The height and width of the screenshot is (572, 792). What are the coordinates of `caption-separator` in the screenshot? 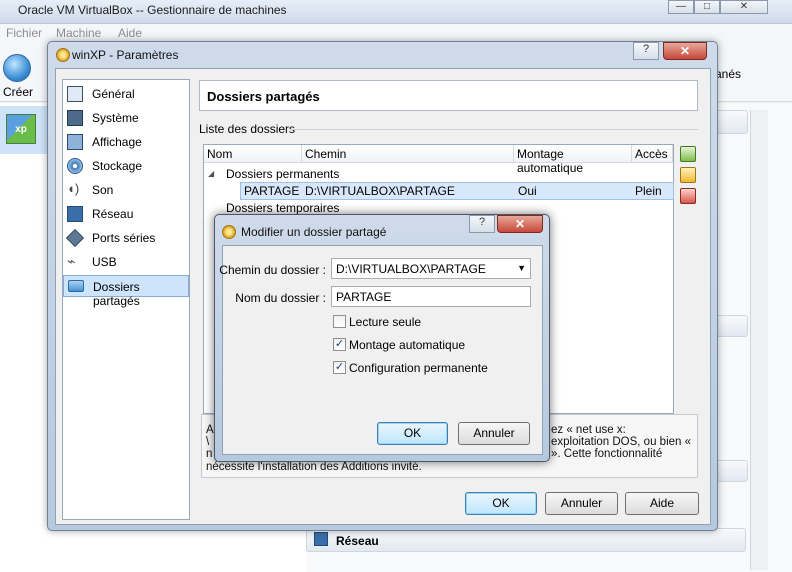 It's located at (494, 129).